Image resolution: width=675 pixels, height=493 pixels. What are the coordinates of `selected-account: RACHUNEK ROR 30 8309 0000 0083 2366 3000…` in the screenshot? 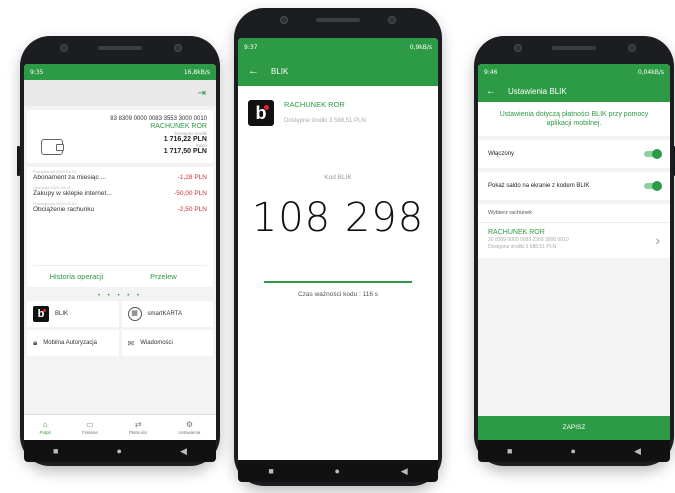 It's located at (574, 240).